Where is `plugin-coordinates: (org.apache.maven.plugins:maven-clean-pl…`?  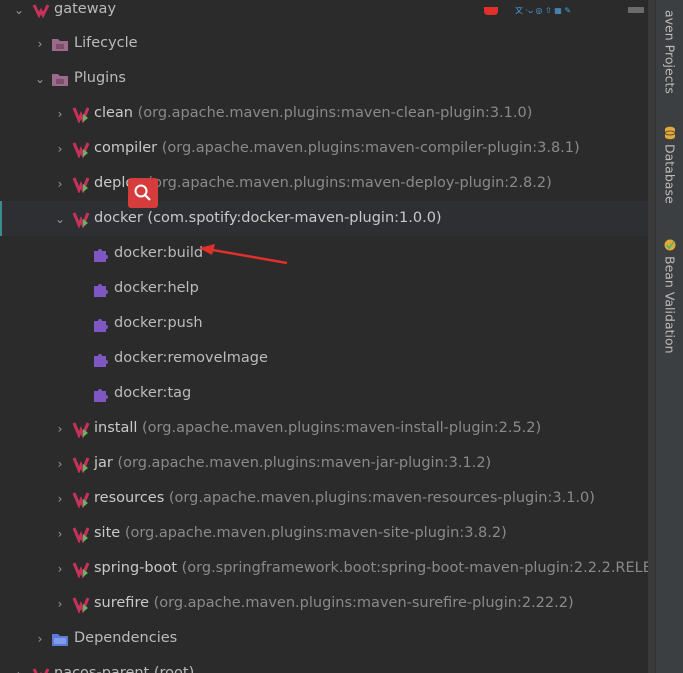 plugin-coordinates: (org.apache.maven.plugins:maven-clean-pl… is located at coordinates (335, 113).